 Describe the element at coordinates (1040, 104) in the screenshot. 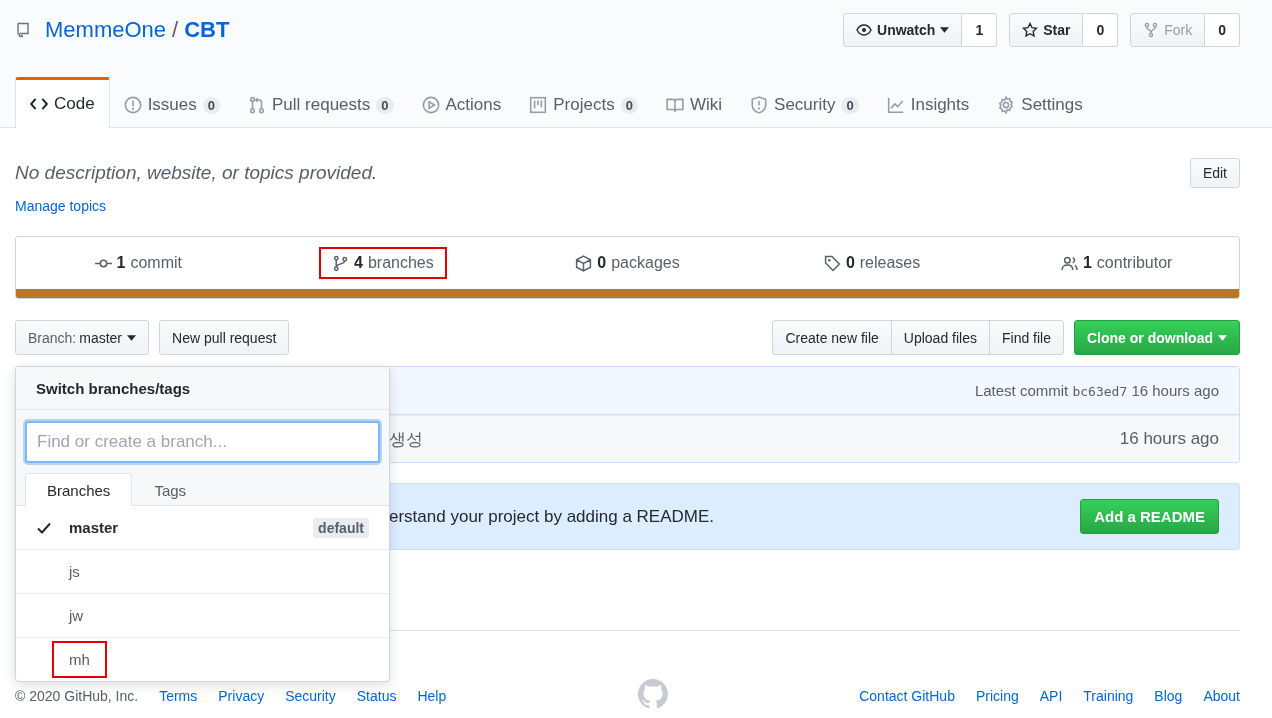

I see `repo-tab: Settings` at that location.